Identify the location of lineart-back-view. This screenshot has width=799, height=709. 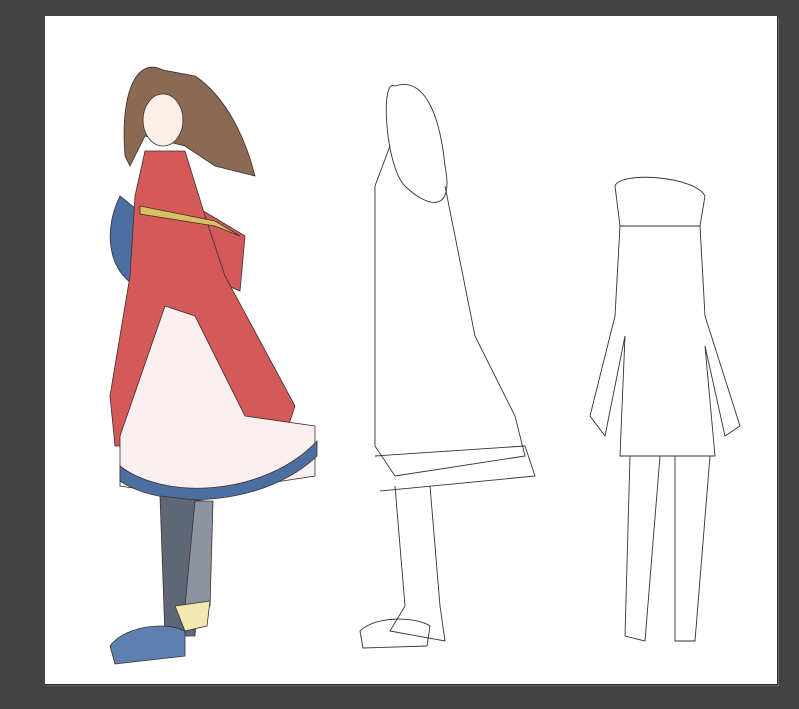
(665, 409).